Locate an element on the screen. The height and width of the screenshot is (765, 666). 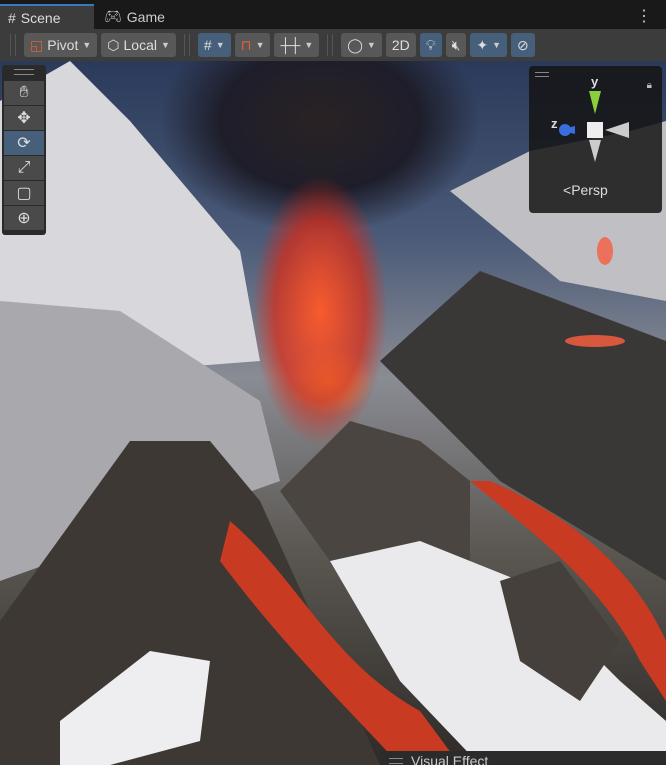
rect-tool-button: ▢ is located at coordinates (24, 193).